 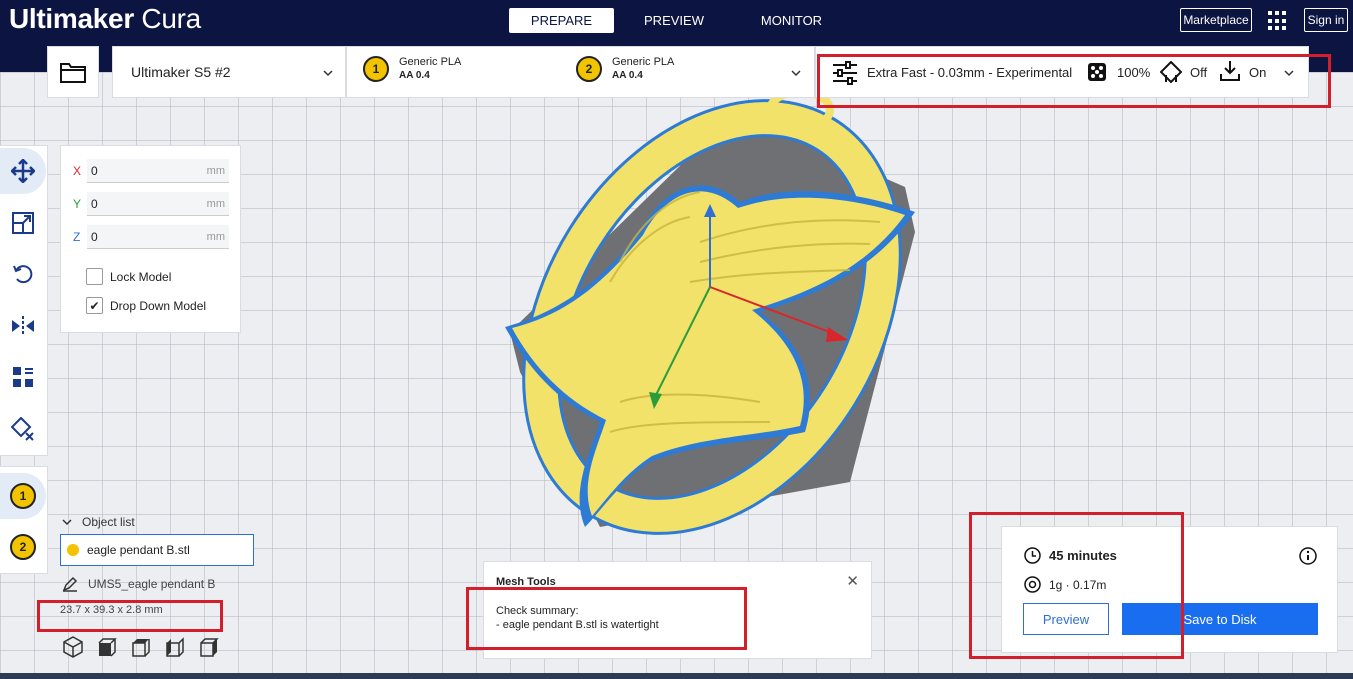 I want to click on extruder-tool-bar: 1 2, so click(x=24, y=520).